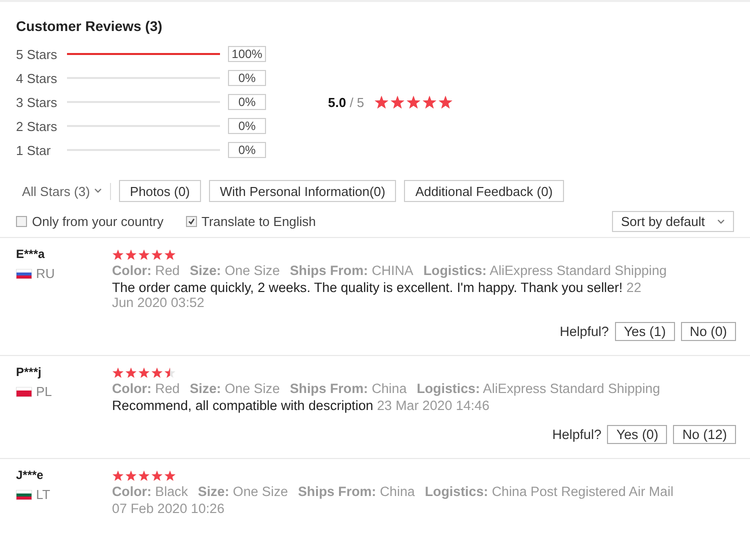  I want to click on no-button: No (0), so click(708, 331).